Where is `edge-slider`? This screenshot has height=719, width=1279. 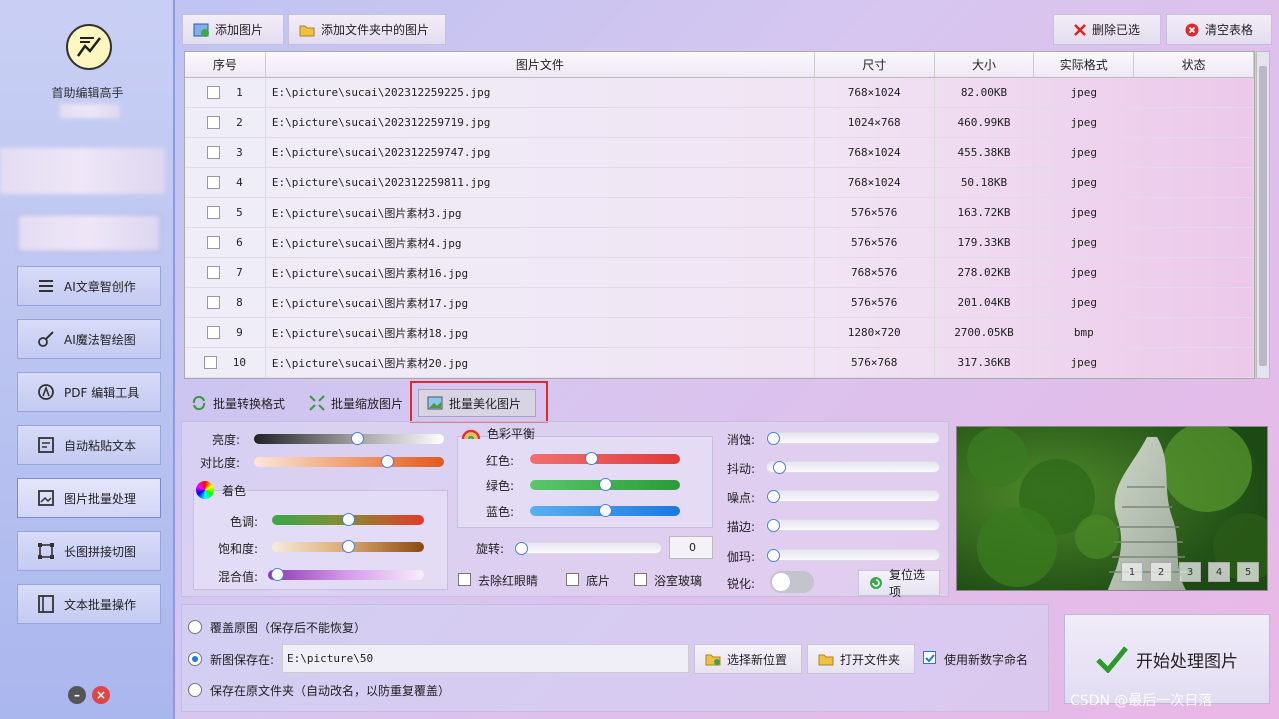 edge-slider is located at coordinates (853, 525).